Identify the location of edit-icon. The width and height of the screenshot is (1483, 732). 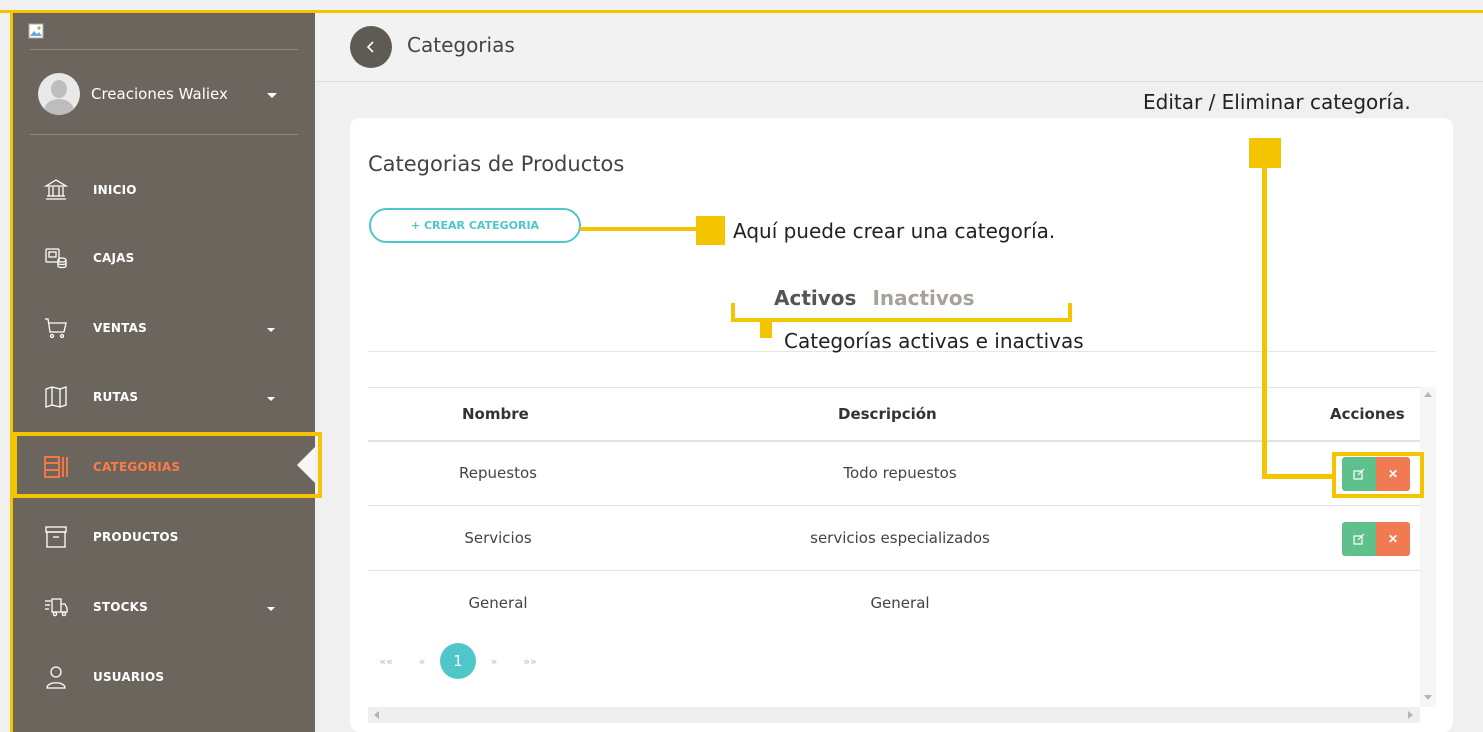
(1359, 539).